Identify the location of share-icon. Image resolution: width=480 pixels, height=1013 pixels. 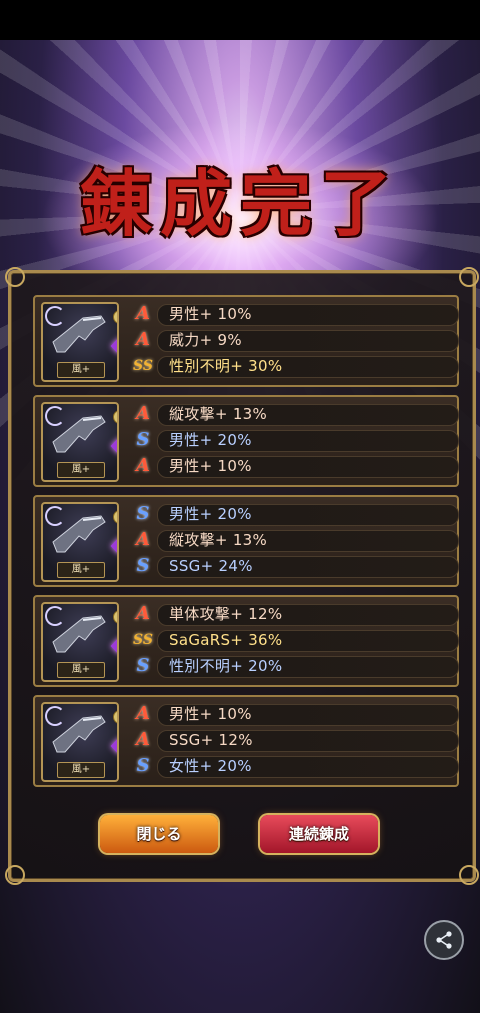
(444, 940).